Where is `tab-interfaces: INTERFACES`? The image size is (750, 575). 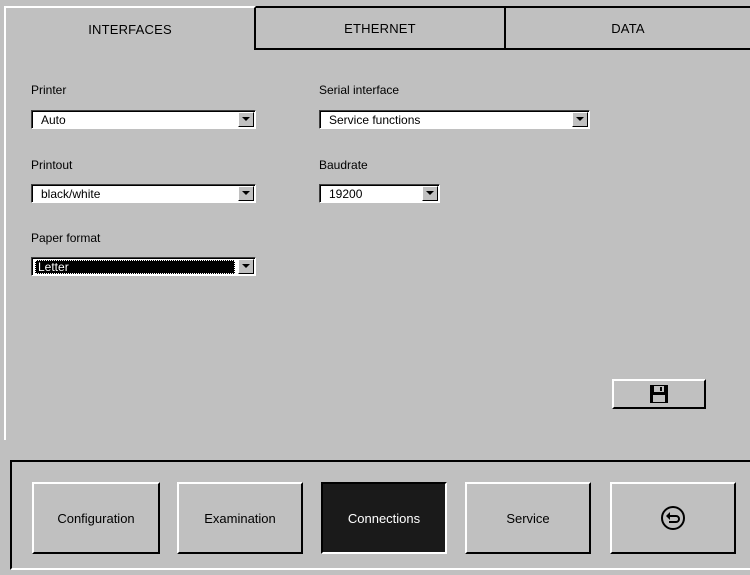
tab-interfaces: INTERFACES is located at coordinates (130, 28).